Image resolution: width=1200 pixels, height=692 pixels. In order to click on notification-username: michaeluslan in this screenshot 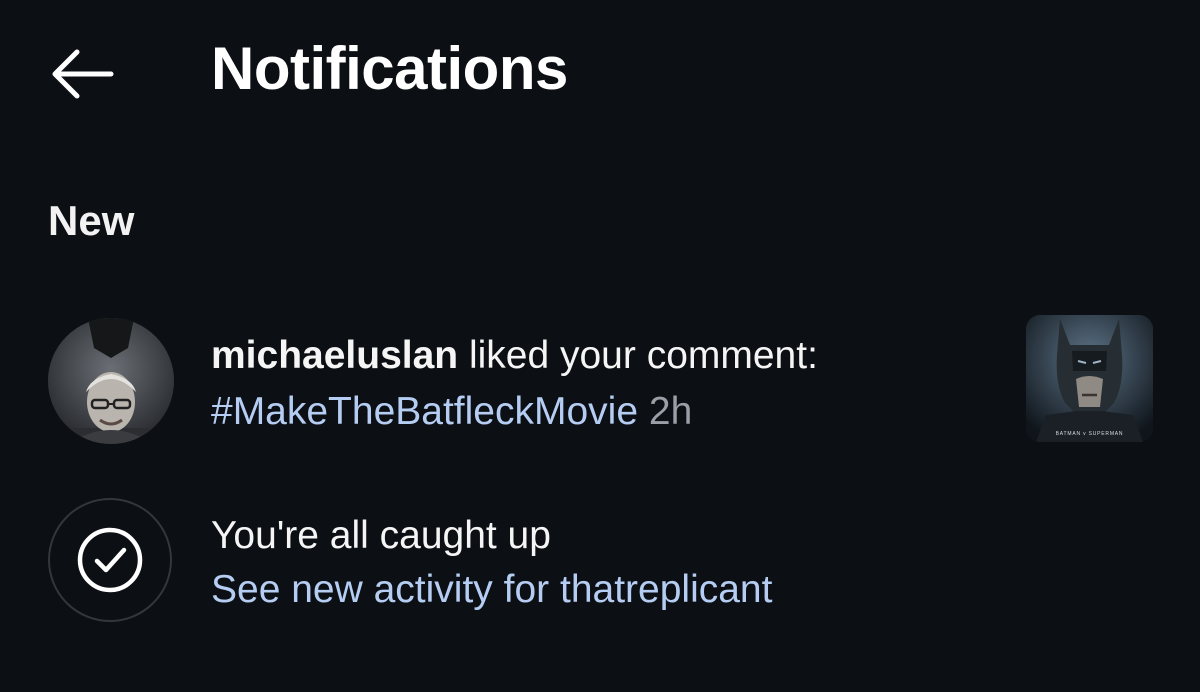, I will do `click(334, 355)`.